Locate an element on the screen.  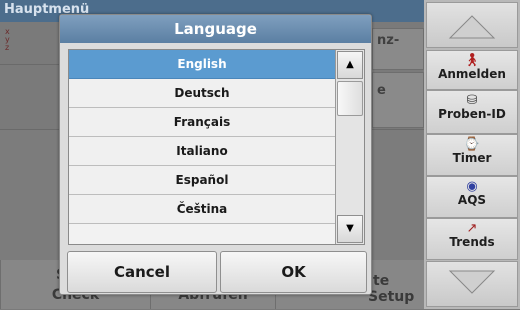
trends-chart-icon: ↗ is located at coordinates (472, 228).